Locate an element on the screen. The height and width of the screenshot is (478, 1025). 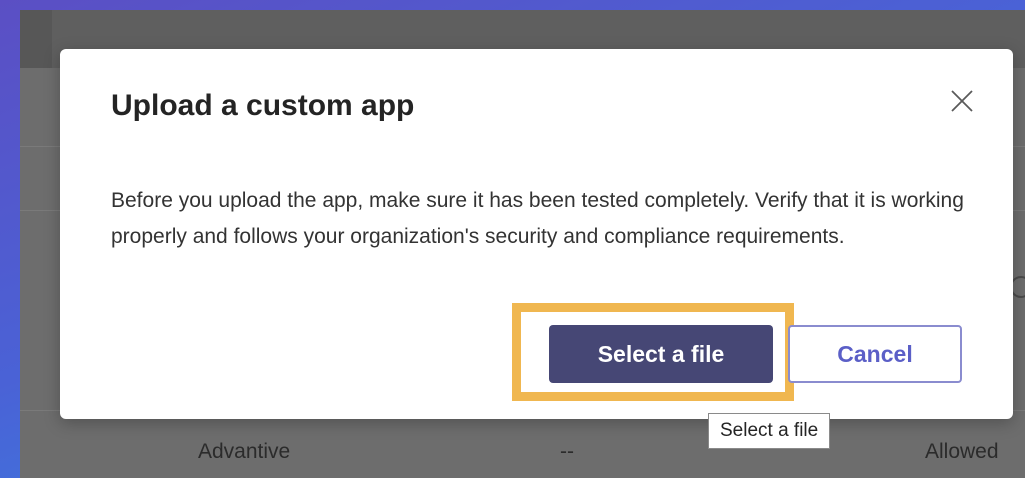
close-icon is located at coordinates (962, 101).